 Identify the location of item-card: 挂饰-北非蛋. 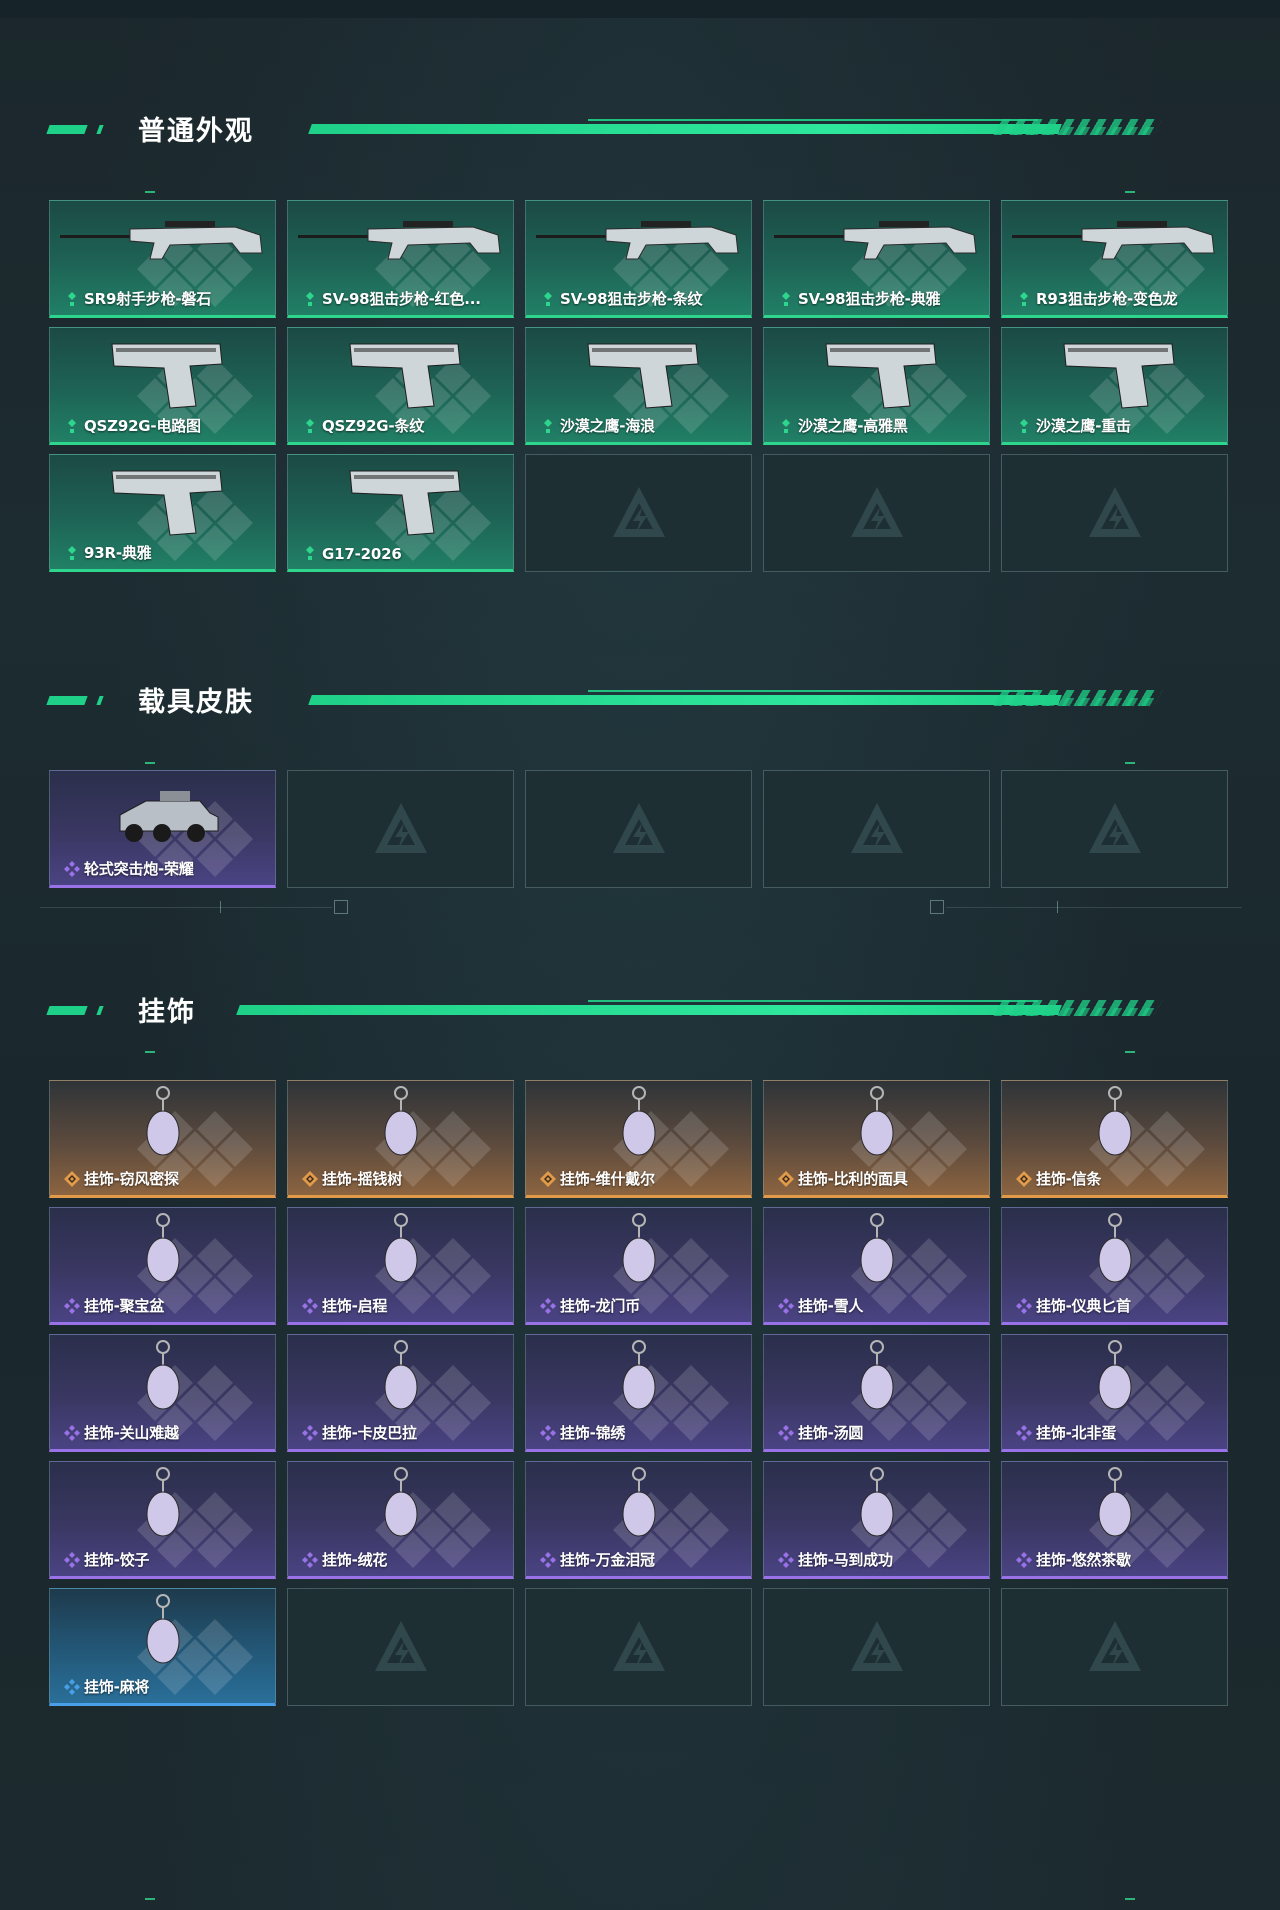
(1114, 1393).